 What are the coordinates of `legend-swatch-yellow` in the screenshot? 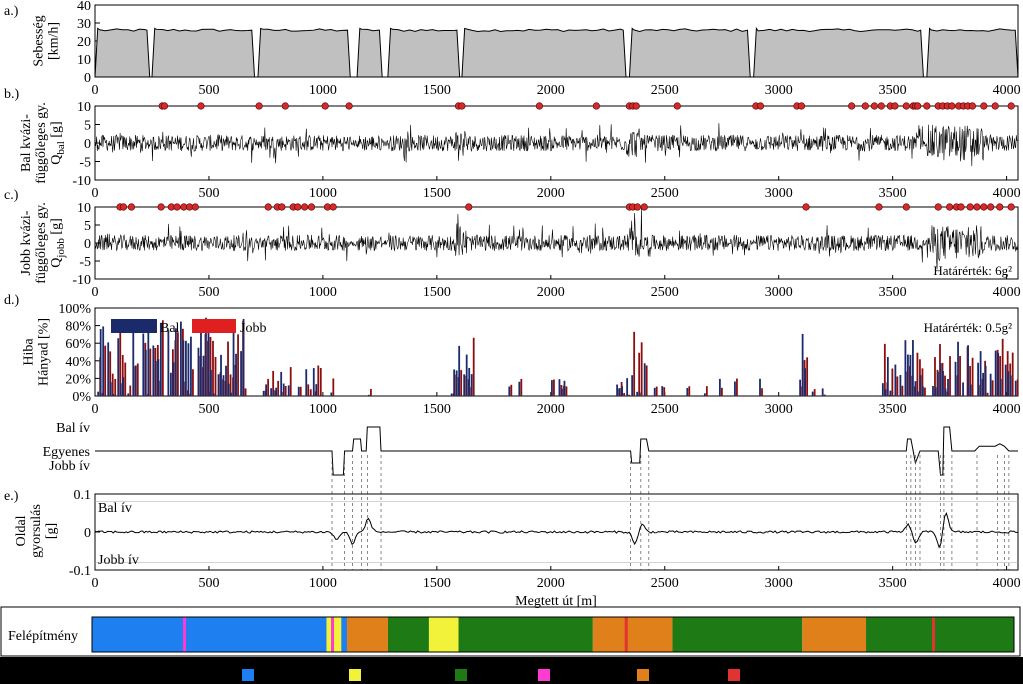 It's located at (355, 675).